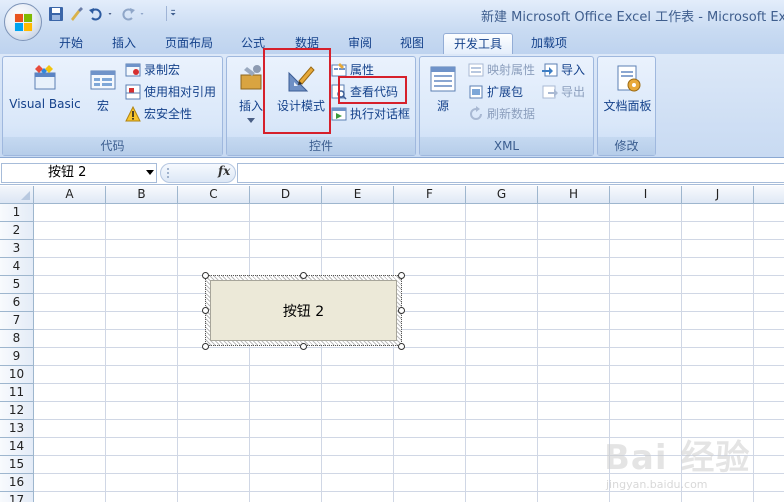 The image size is (784, 502). Describe the element at coordinates (17, 285) in the screenshot. I see `row-header: 5` at that location.